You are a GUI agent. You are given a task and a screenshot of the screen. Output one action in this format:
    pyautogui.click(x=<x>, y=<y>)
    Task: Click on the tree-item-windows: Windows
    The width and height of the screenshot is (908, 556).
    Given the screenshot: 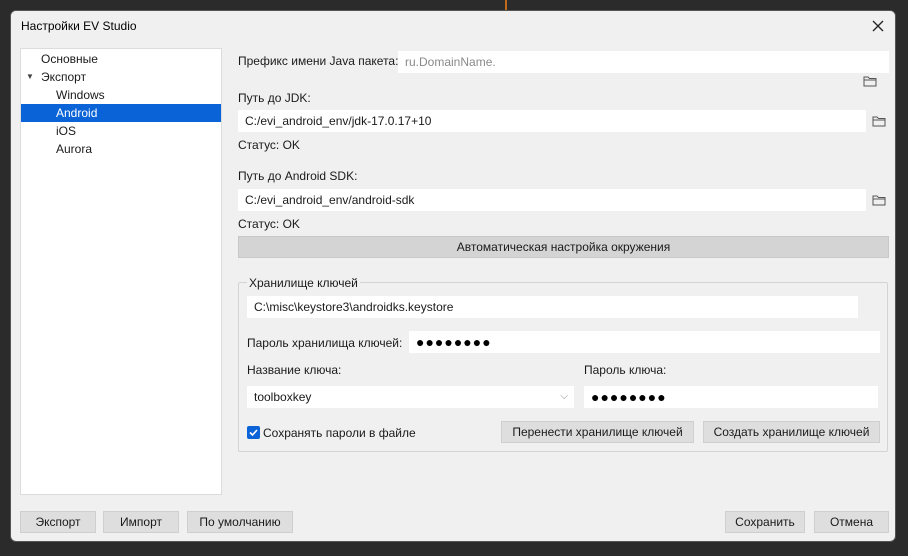 What is the action you would take?
    pyautogui.click(x=121, y=95)
    